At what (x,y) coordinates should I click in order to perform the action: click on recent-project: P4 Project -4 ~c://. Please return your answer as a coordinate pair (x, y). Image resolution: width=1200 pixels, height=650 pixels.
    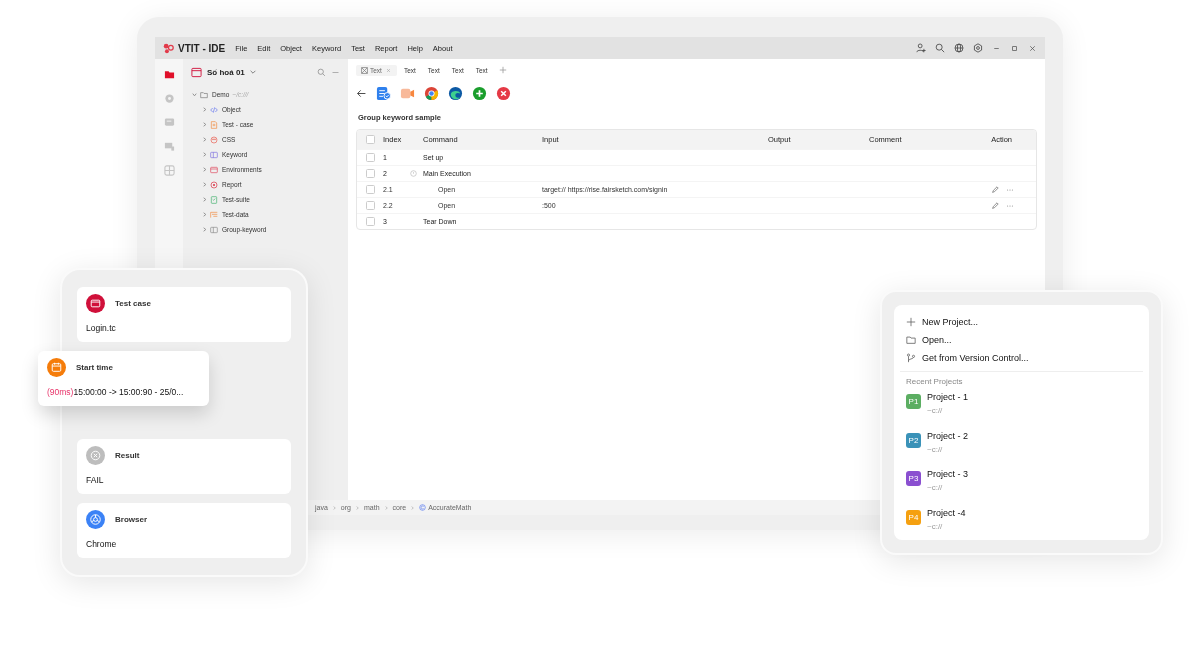
    Looking at the image, I should click on (936, 526).